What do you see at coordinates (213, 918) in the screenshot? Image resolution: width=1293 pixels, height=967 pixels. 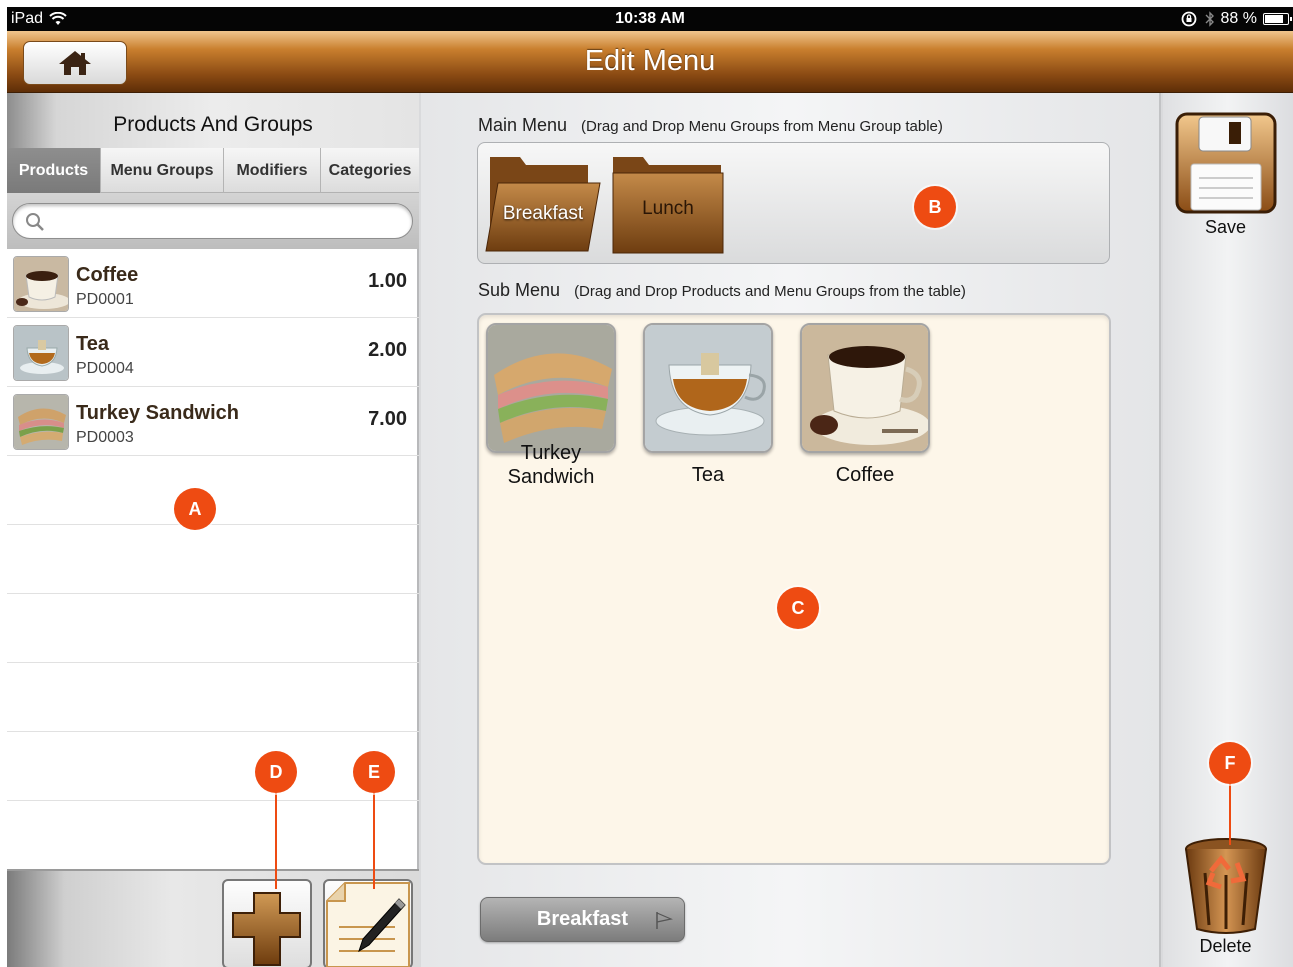 I see `left-toolbar` at bounding box center [213, 918].